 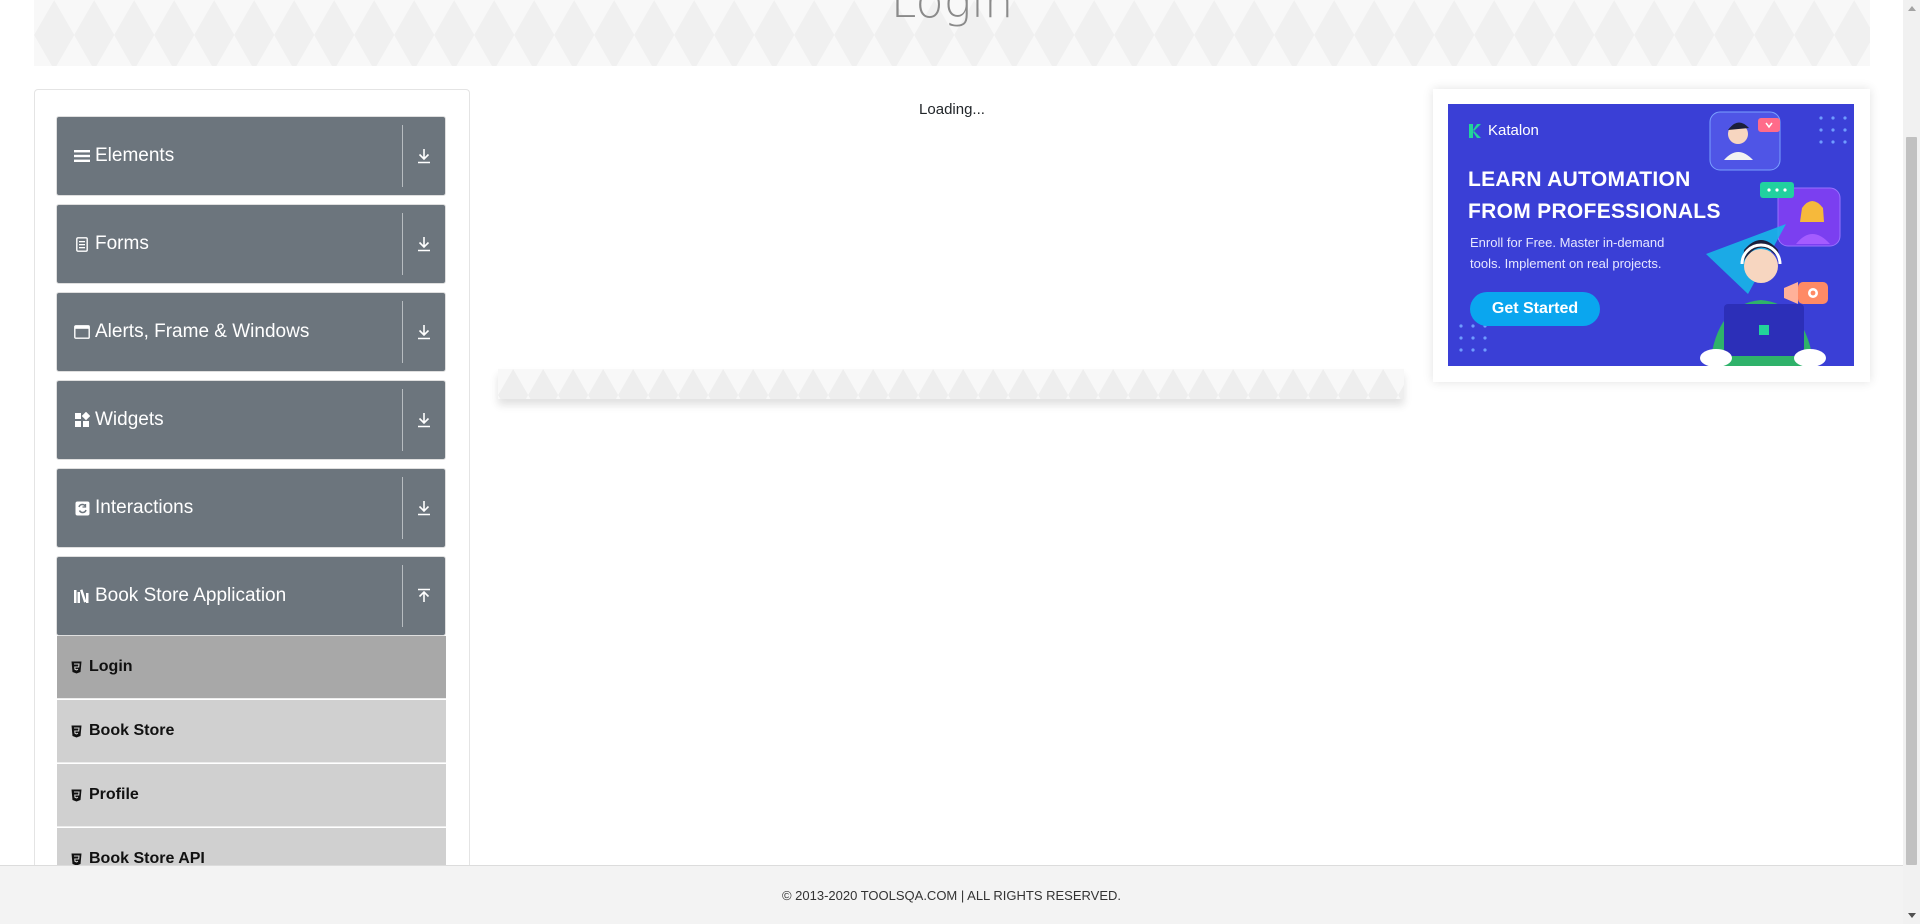 What do you see at coordinates (191, 595) in the screenshot?
I see `sidebar-group-label: Book Store Application` at bounding box center [191, 595].